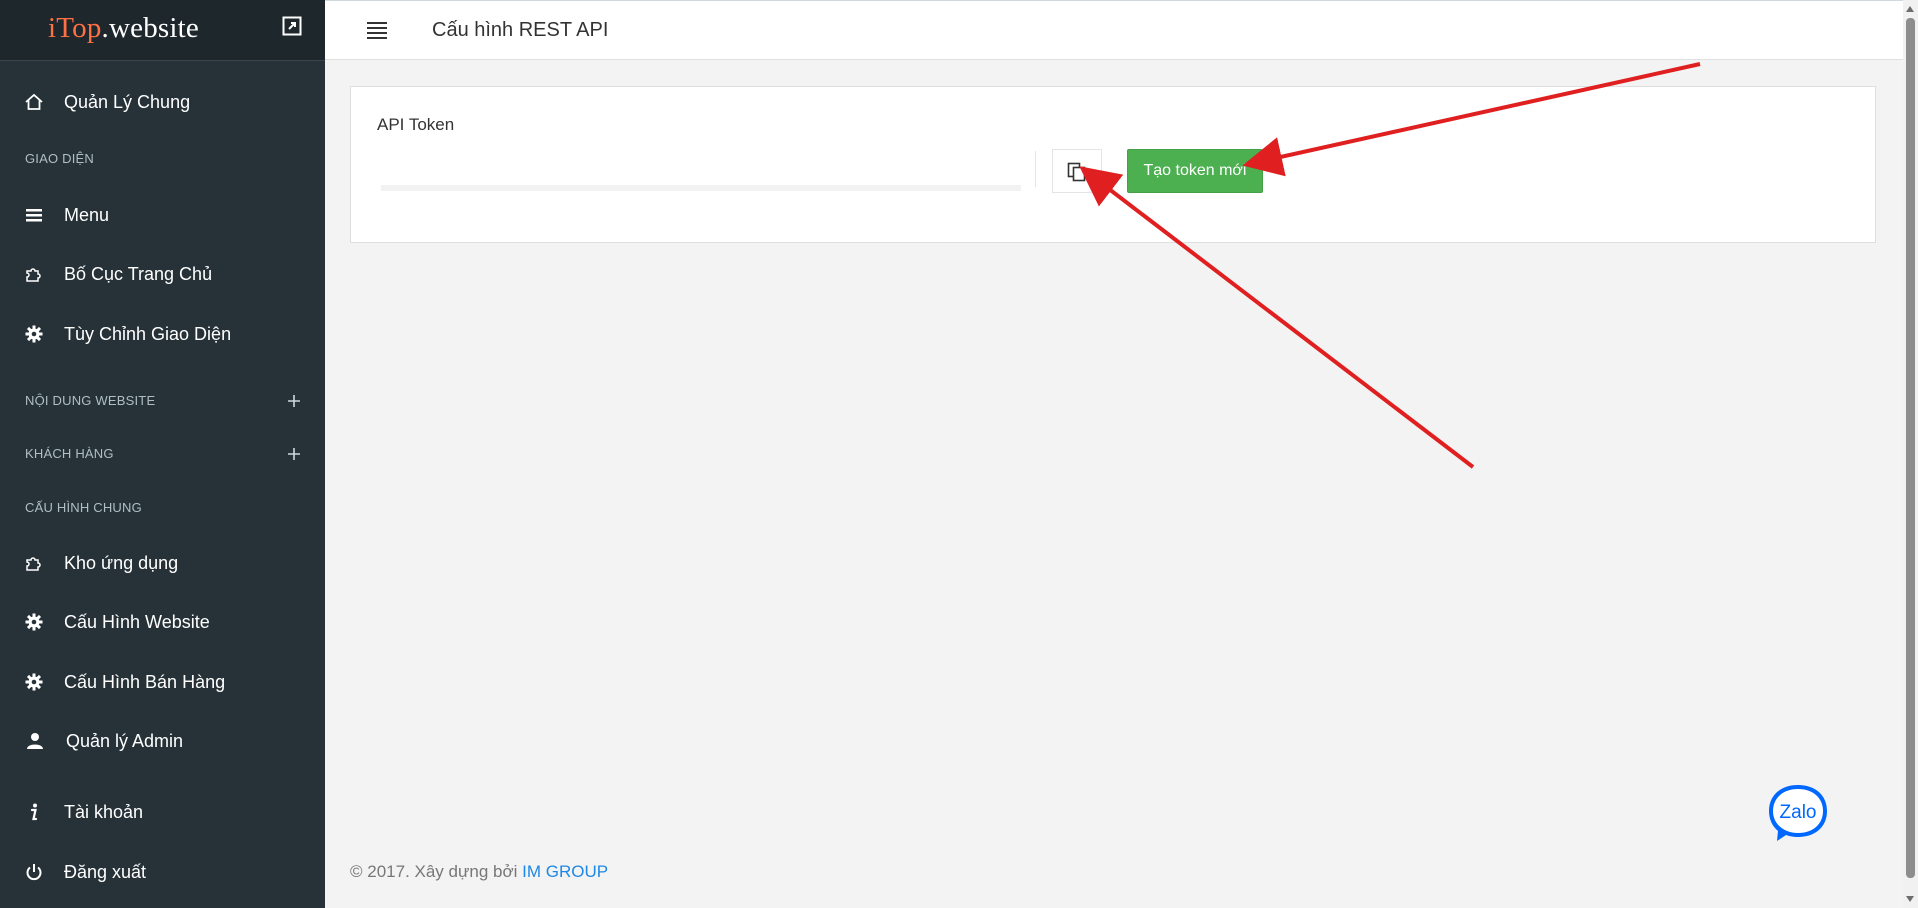 Image resolution: width=1918 pixels, height=908 pixels. Describe the element at coordinates (1471, 119) in the screenshot. I see `arrow-to-new-token-button` at that location.